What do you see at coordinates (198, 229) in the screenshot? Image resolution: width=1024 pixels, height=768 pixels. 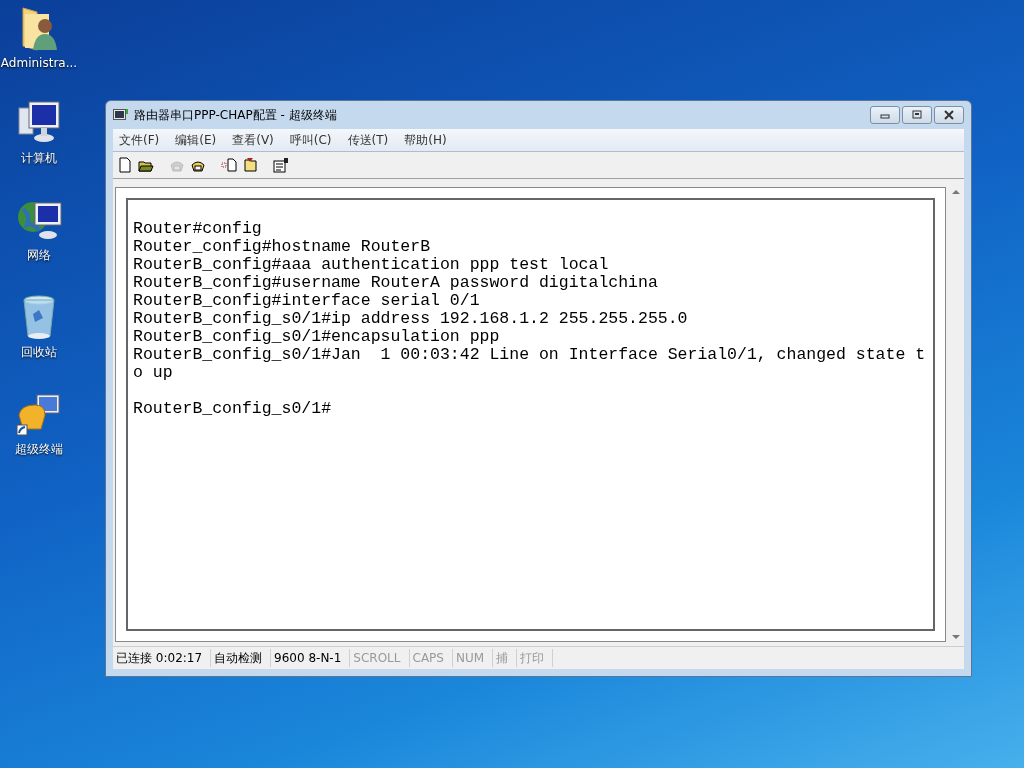 I see `terminal-line: Router#config` at bounding box center [198, 229].